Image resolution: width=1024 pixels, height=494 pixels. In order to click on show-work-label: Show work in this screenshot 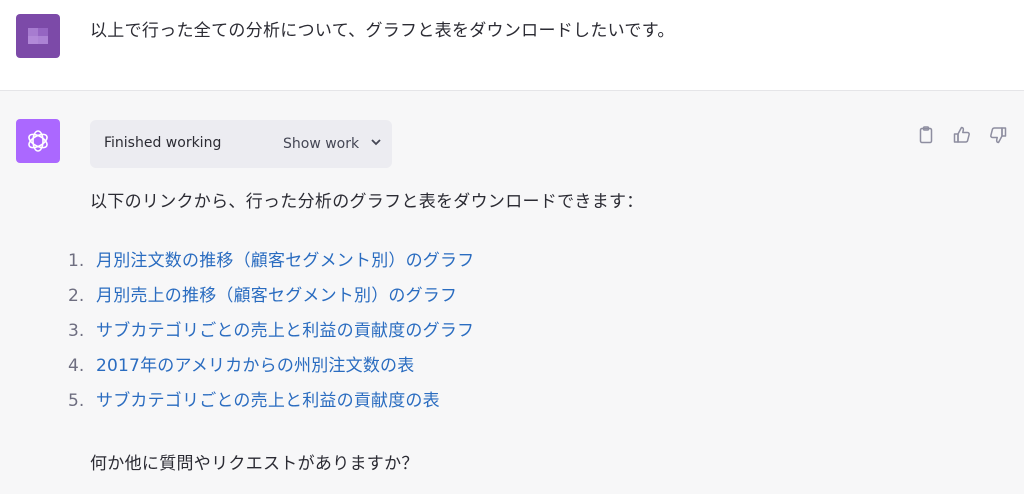, I will do `click(321, 144)`.